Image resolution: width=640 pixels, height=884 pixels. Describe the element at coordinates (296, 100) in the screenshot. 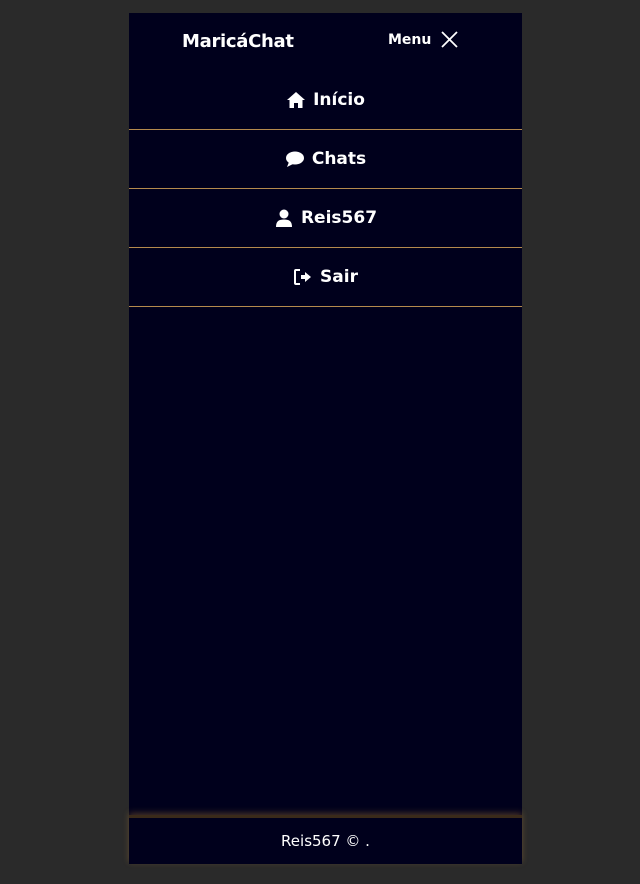

I see `home-icon` at that location.